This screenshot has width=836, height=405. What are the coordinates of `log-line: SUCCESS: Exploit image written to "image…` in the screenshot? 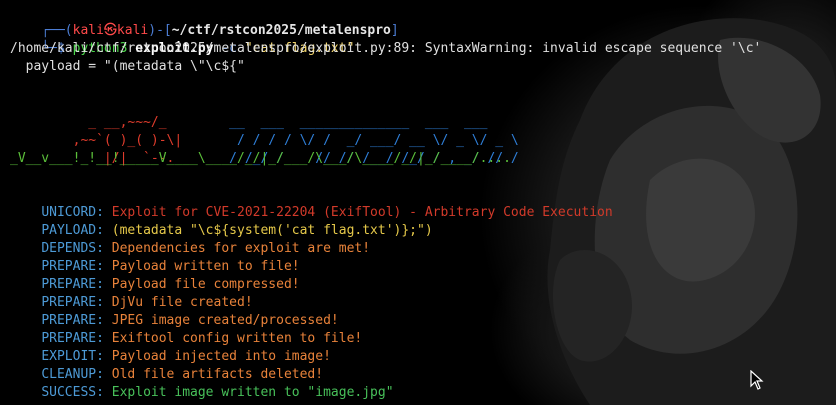 It's located at (202, 385).